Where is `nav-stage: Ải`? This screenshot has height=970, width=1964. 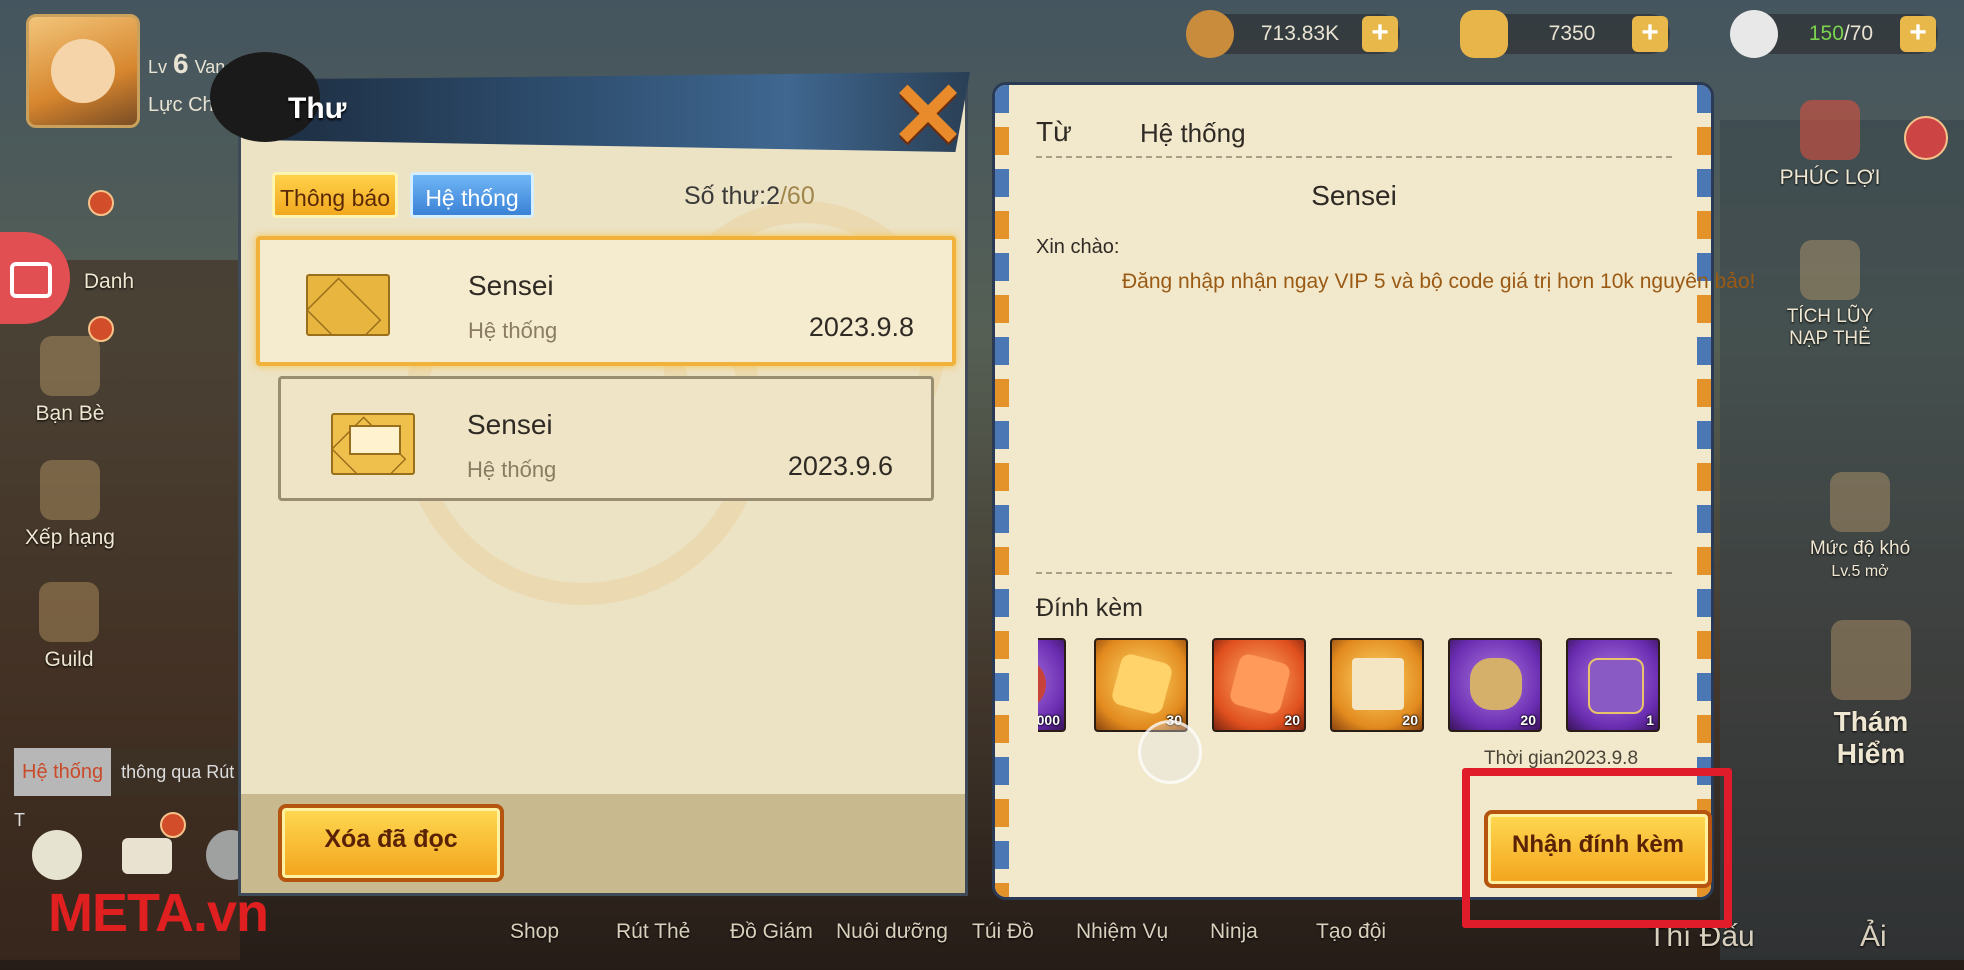 nav-stage: Ải is located at coordinates (1873, 937).